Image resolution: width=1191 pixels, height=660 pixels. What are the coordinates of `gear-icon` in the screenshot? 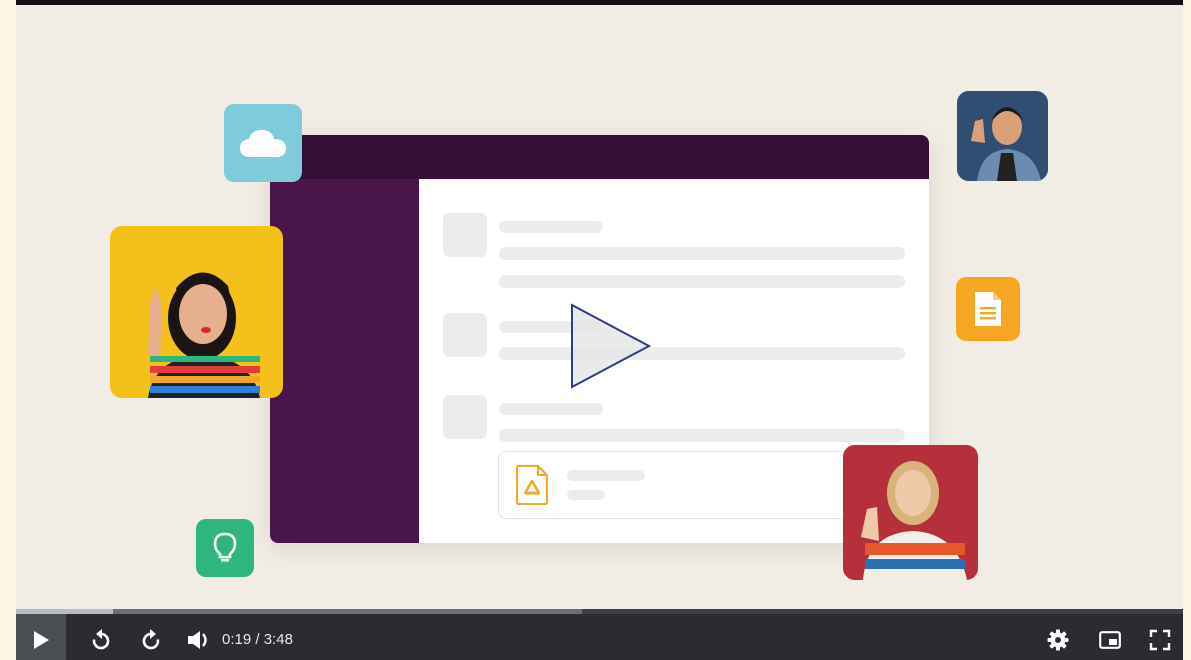 It's located at (1058, 639).